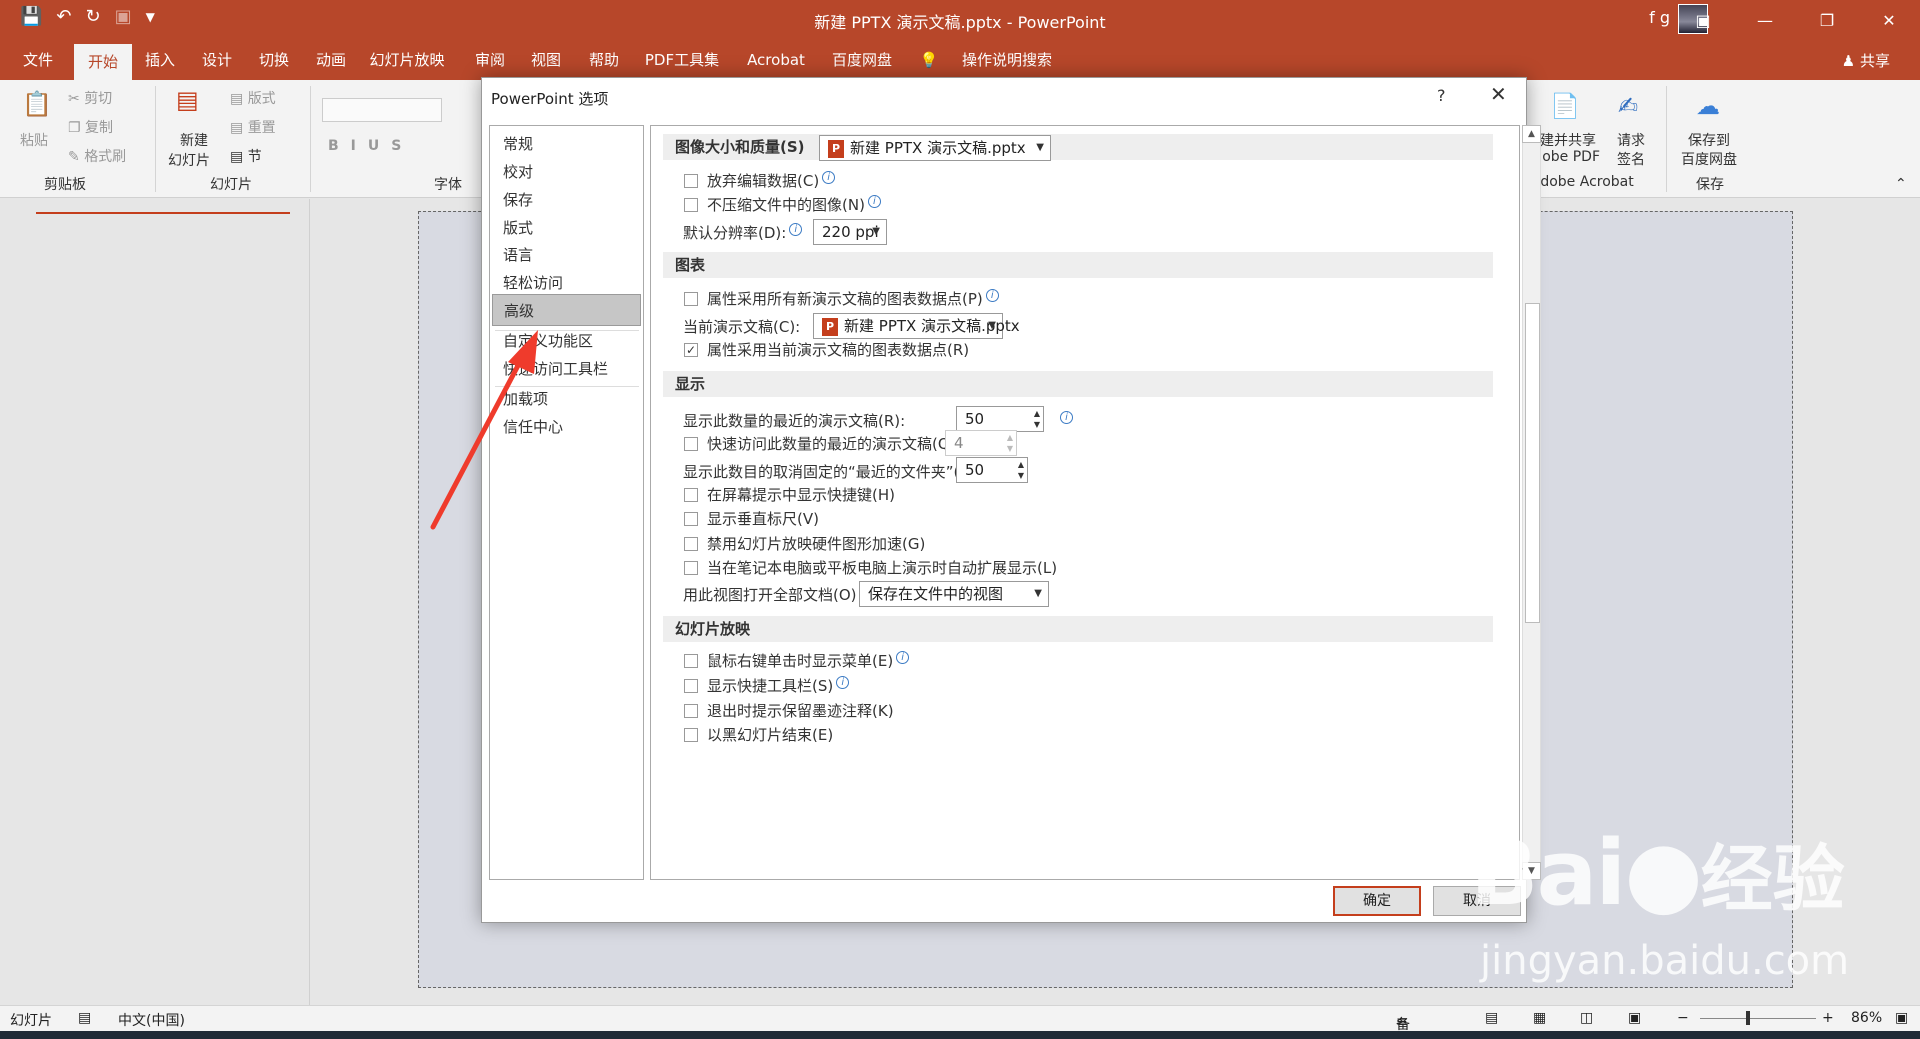 The width and height of the screenshot is (1920, 1039). What do you see at coordinates (1708, 106) in the screenshot?
I see `baidu-cloud-icon: ☁` at bounding box center [1708, 106].